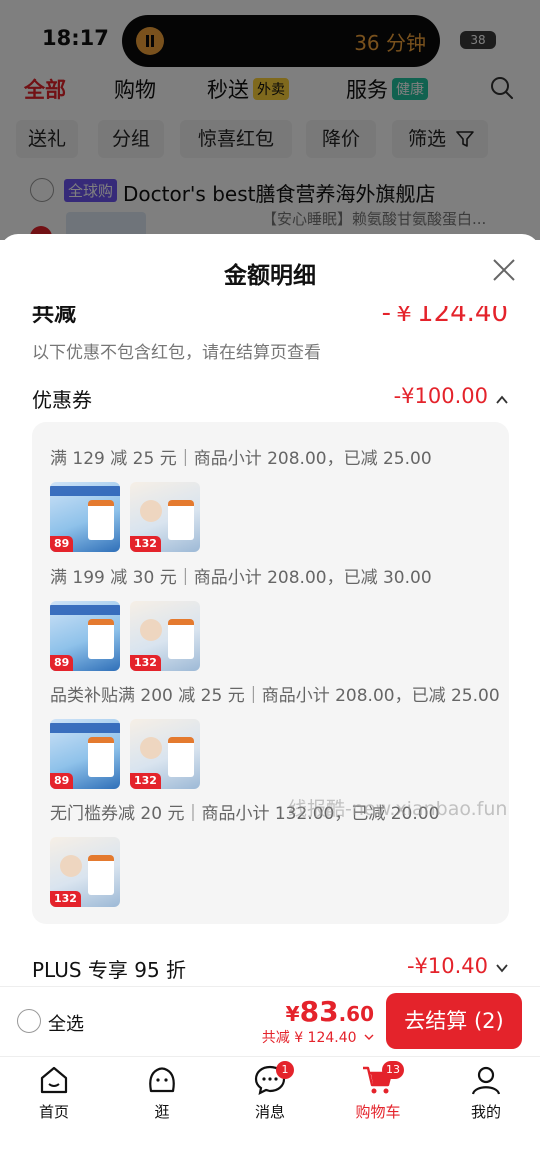  I want to click on coupon-rule: 满 199 减 30 元｜商品小计 208.00，已减 30.00, so click(241, 578).